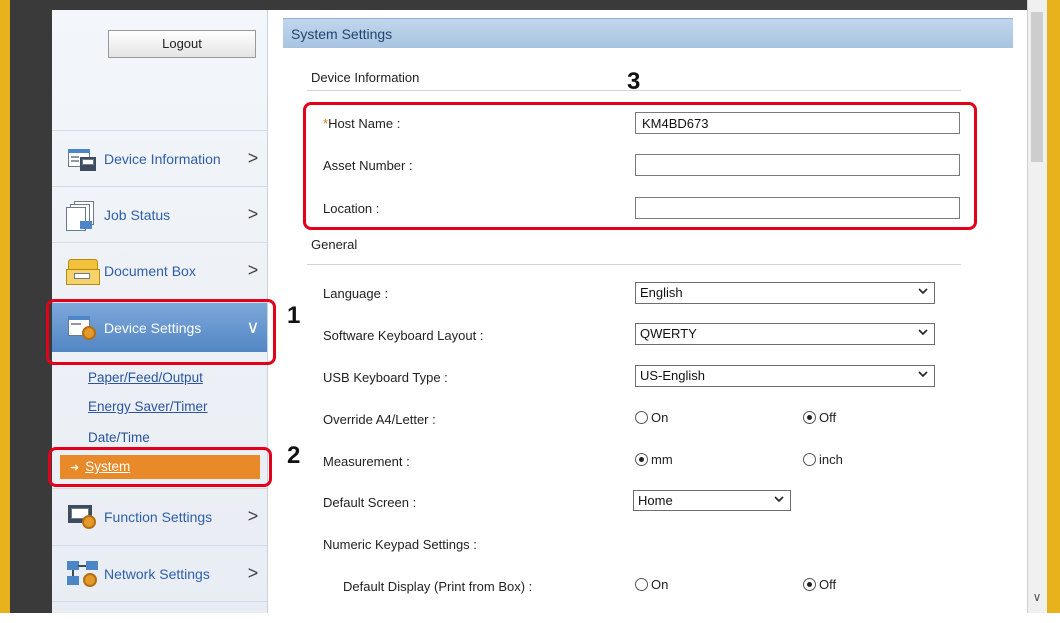  What do you see at coordinates (1037, 598) in the screenshot?
I see `scroll-down-icon: ∨` at bounding box center [1037, 598].